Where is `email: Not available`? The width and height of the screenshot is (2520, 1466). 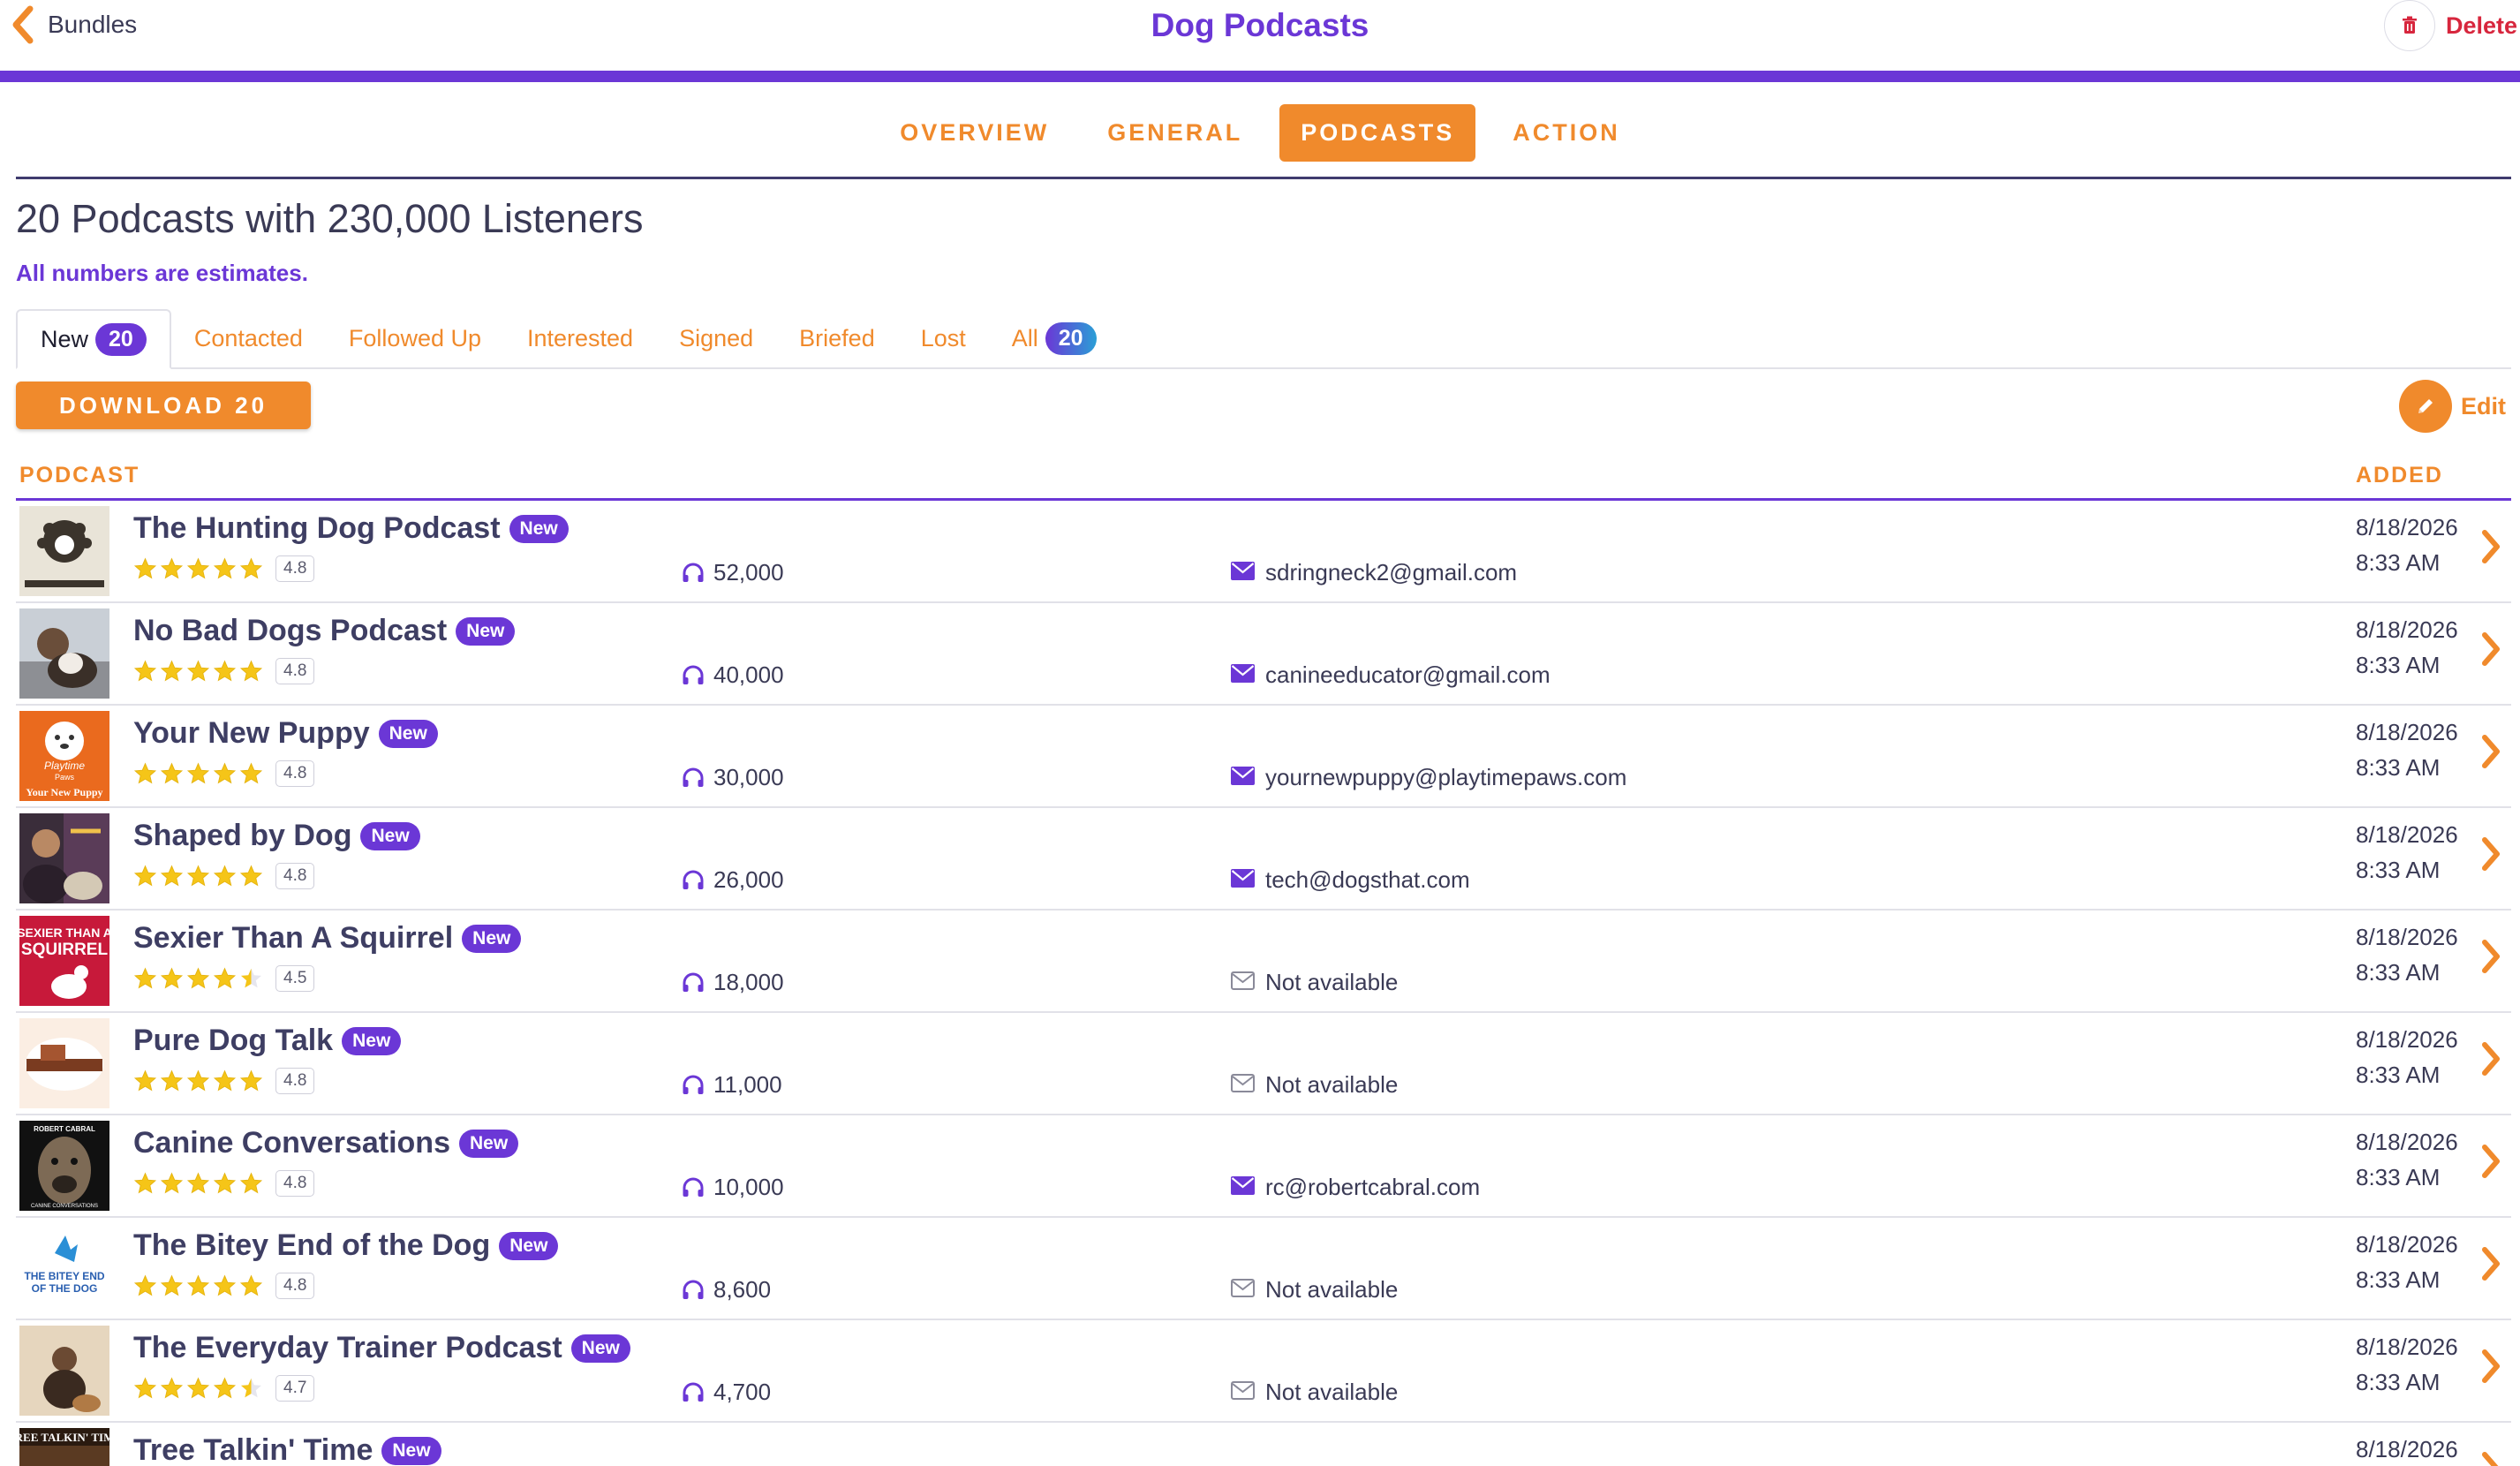
email: Not available is located at coordinates (1314, 1085).